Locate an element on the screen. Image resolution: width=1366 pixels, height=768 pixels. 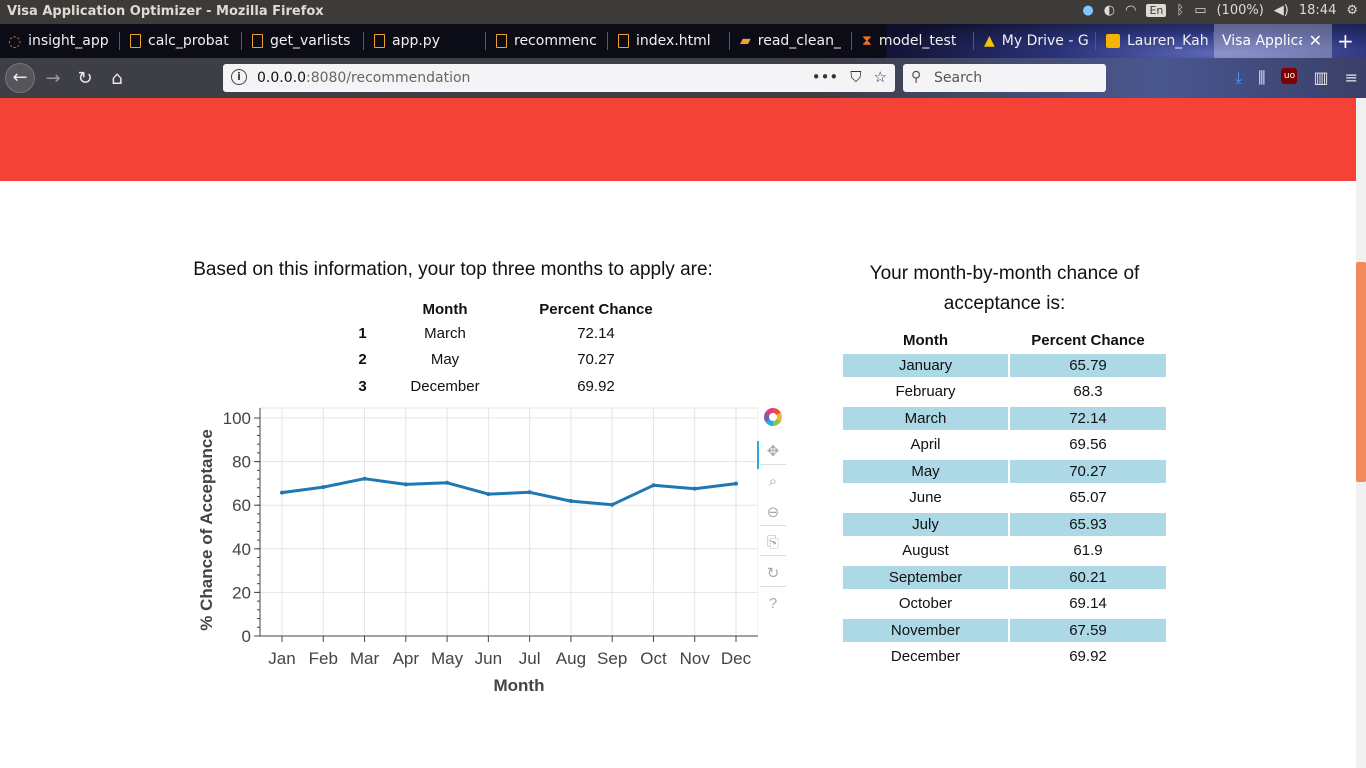
menu-hamburger-icon: ≡ is located at coordinates (1351, 78).